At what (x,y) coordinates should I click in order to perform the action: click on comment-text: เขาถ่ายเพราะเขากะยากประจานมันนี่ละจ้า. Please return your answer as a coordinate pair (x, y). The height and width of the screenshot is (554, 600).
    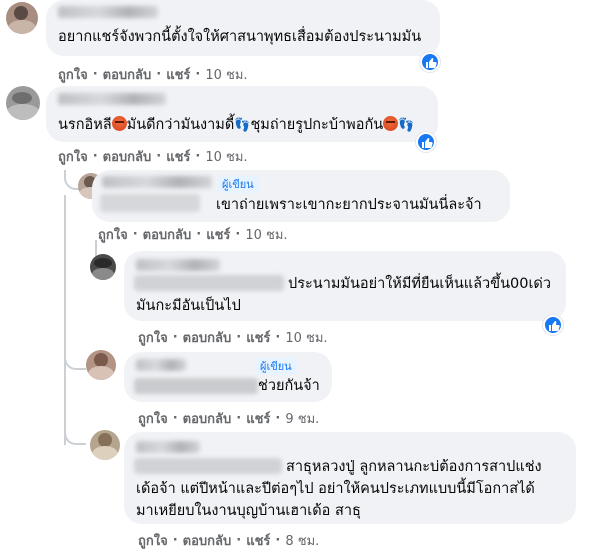
    Looking at the image, I should click on (349, 205).